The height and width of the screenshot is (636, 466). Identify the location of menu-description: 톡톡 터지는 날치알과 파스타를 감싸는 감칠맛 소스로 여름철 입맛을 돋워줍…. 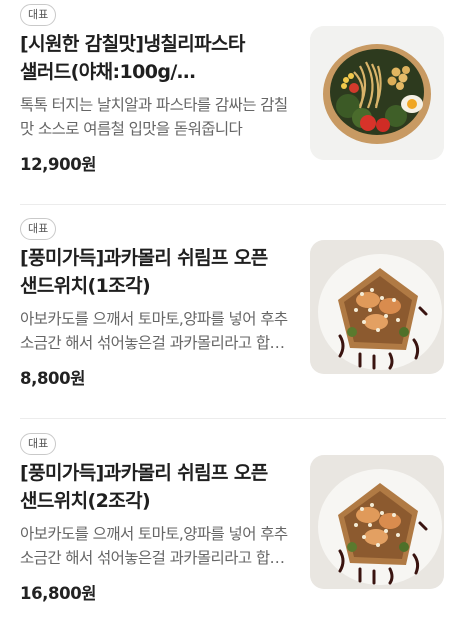
(154, 117).